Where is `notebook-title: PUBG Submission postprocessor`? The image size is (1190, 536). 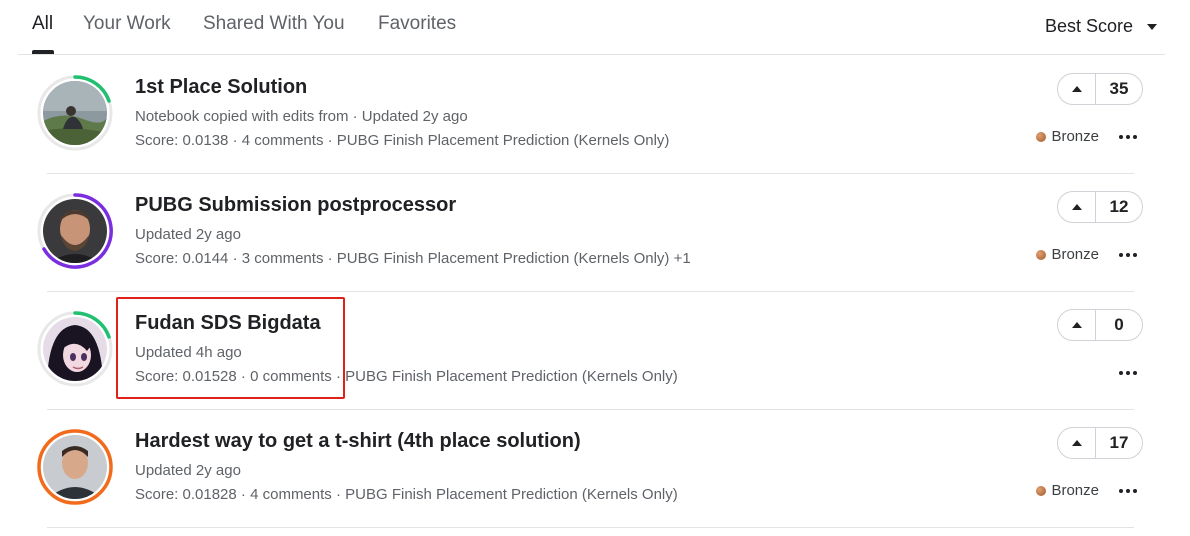
notebook-title: PUBG Submission postprocessor is located at coordinates (295, 205).